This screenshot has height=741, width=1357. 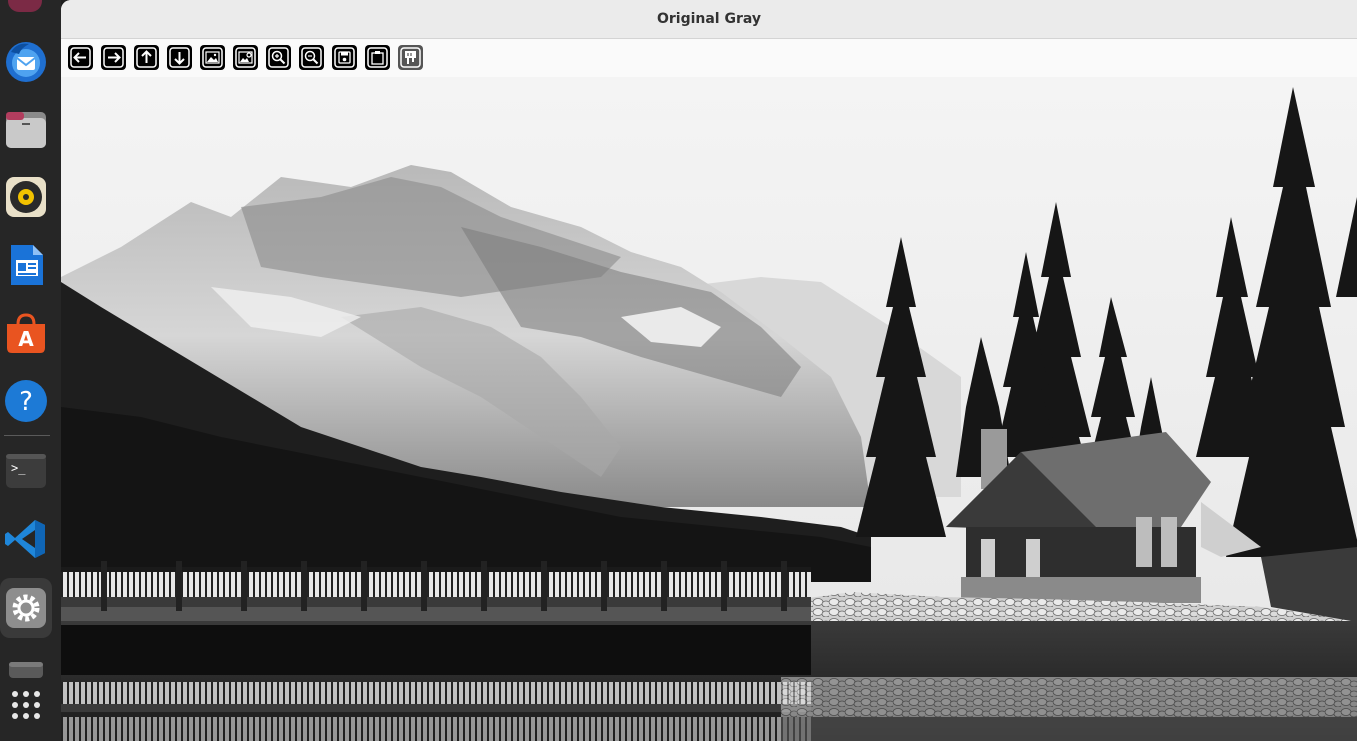 What do you see at coordinates (26, 705) in the screenshot?
I see `app-grid-icon` at bounding box center [26, 705].